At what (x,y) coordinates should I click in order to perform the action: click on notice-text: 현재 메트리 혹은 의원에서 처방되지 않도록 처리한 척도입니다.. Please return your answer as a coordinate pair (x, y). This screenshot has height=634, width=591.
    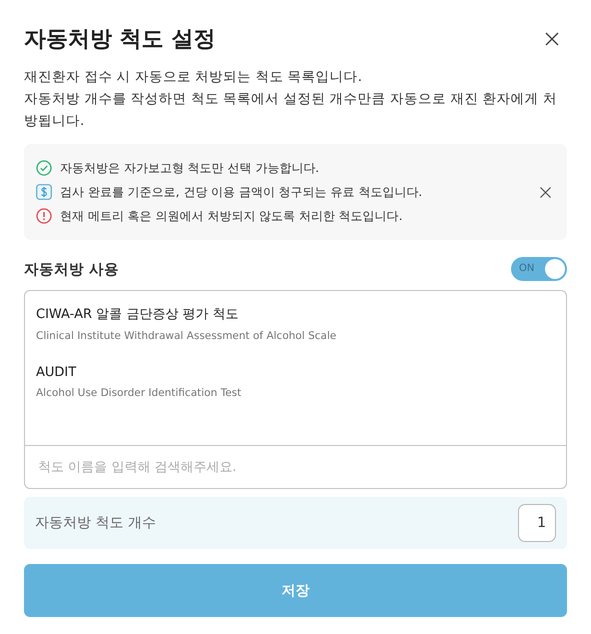
    Looking at the image, I should click on (231, 216).